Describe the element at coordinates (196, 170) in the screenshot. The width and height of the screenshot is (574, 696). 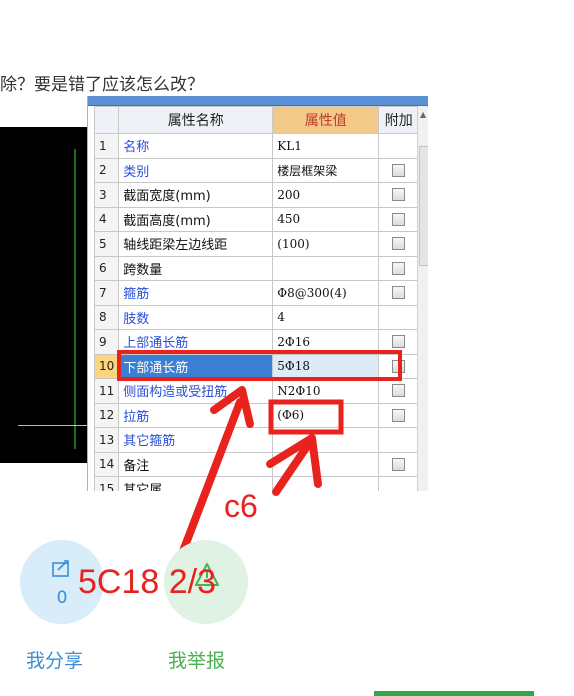
I see `property-name: 类别` at that location.